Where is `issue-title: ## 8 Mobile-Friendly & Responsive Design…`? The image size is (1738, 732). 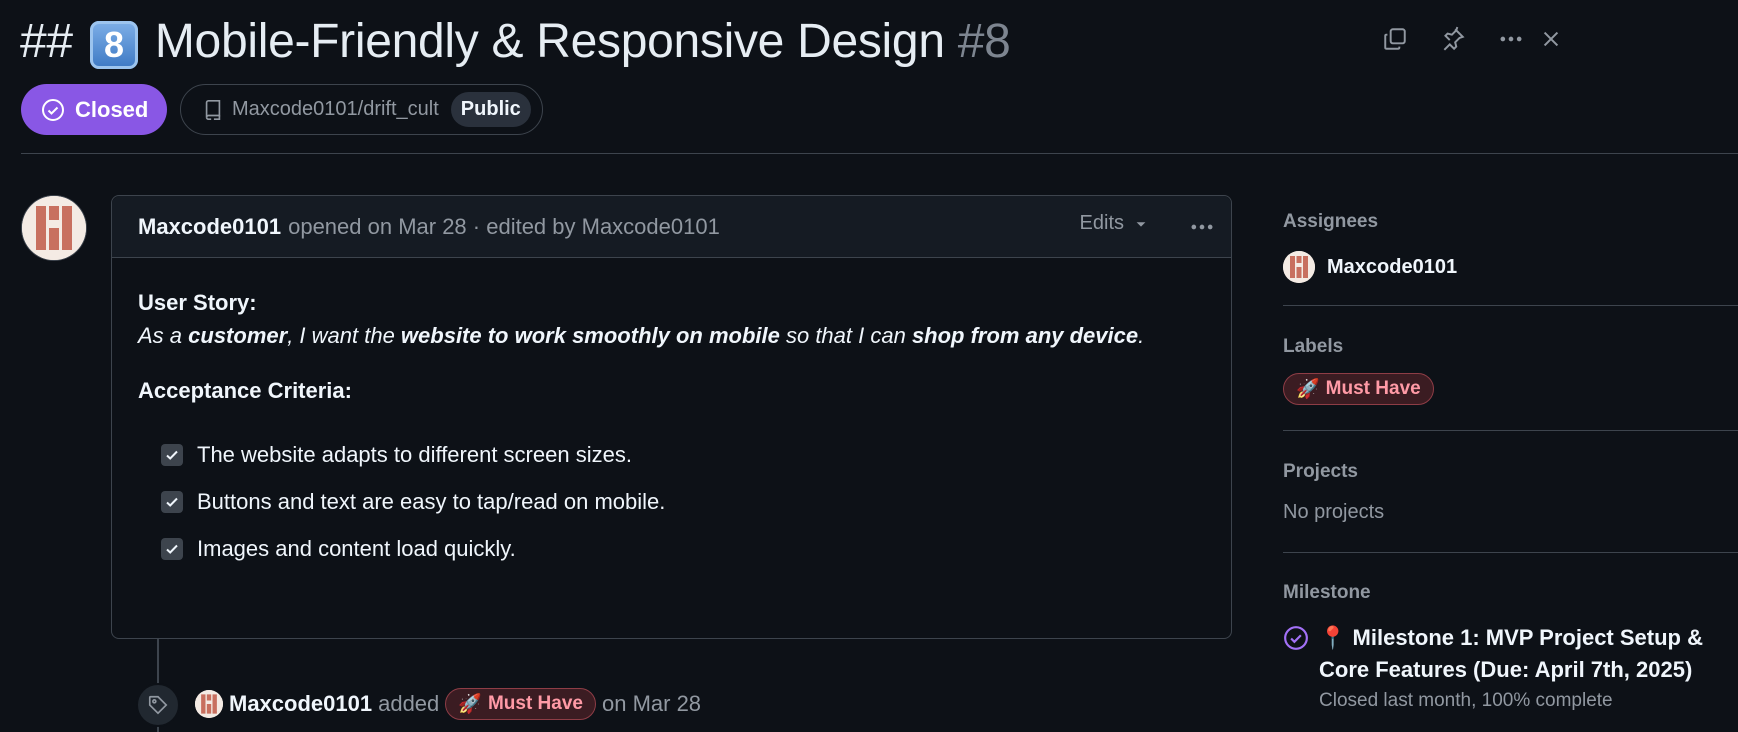
issue-title: ## 8 Mobile-Friendly & Responsive Design… is located at coordinates (515, 42).